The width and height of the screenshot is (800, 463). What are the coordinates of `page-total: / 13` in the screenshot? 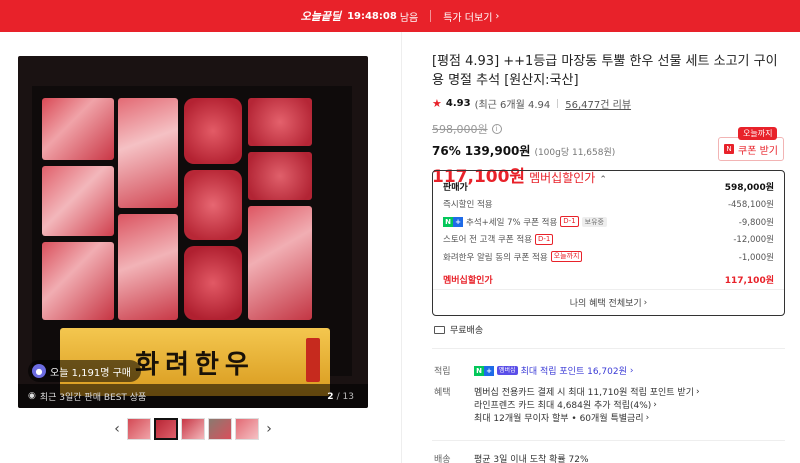 It's located at (345, 397).